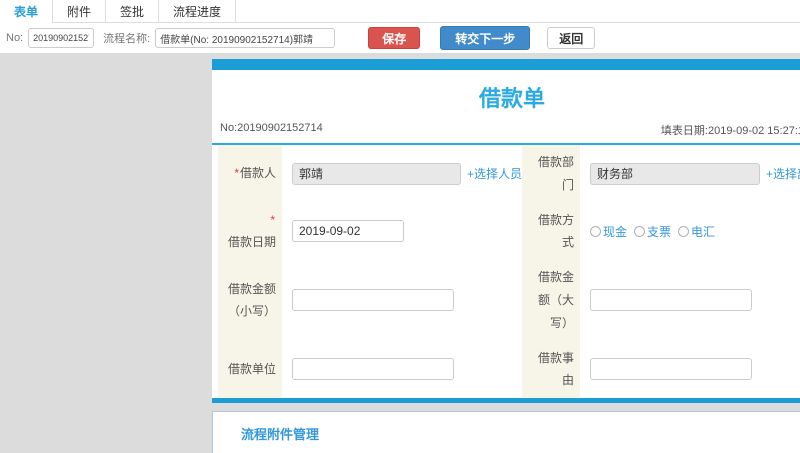  What do you see at coordinates (400, 11) in the screenshot?
I see `tab-bar: 表单 附件 签批 流程进度` at bounding box center [400, 11].